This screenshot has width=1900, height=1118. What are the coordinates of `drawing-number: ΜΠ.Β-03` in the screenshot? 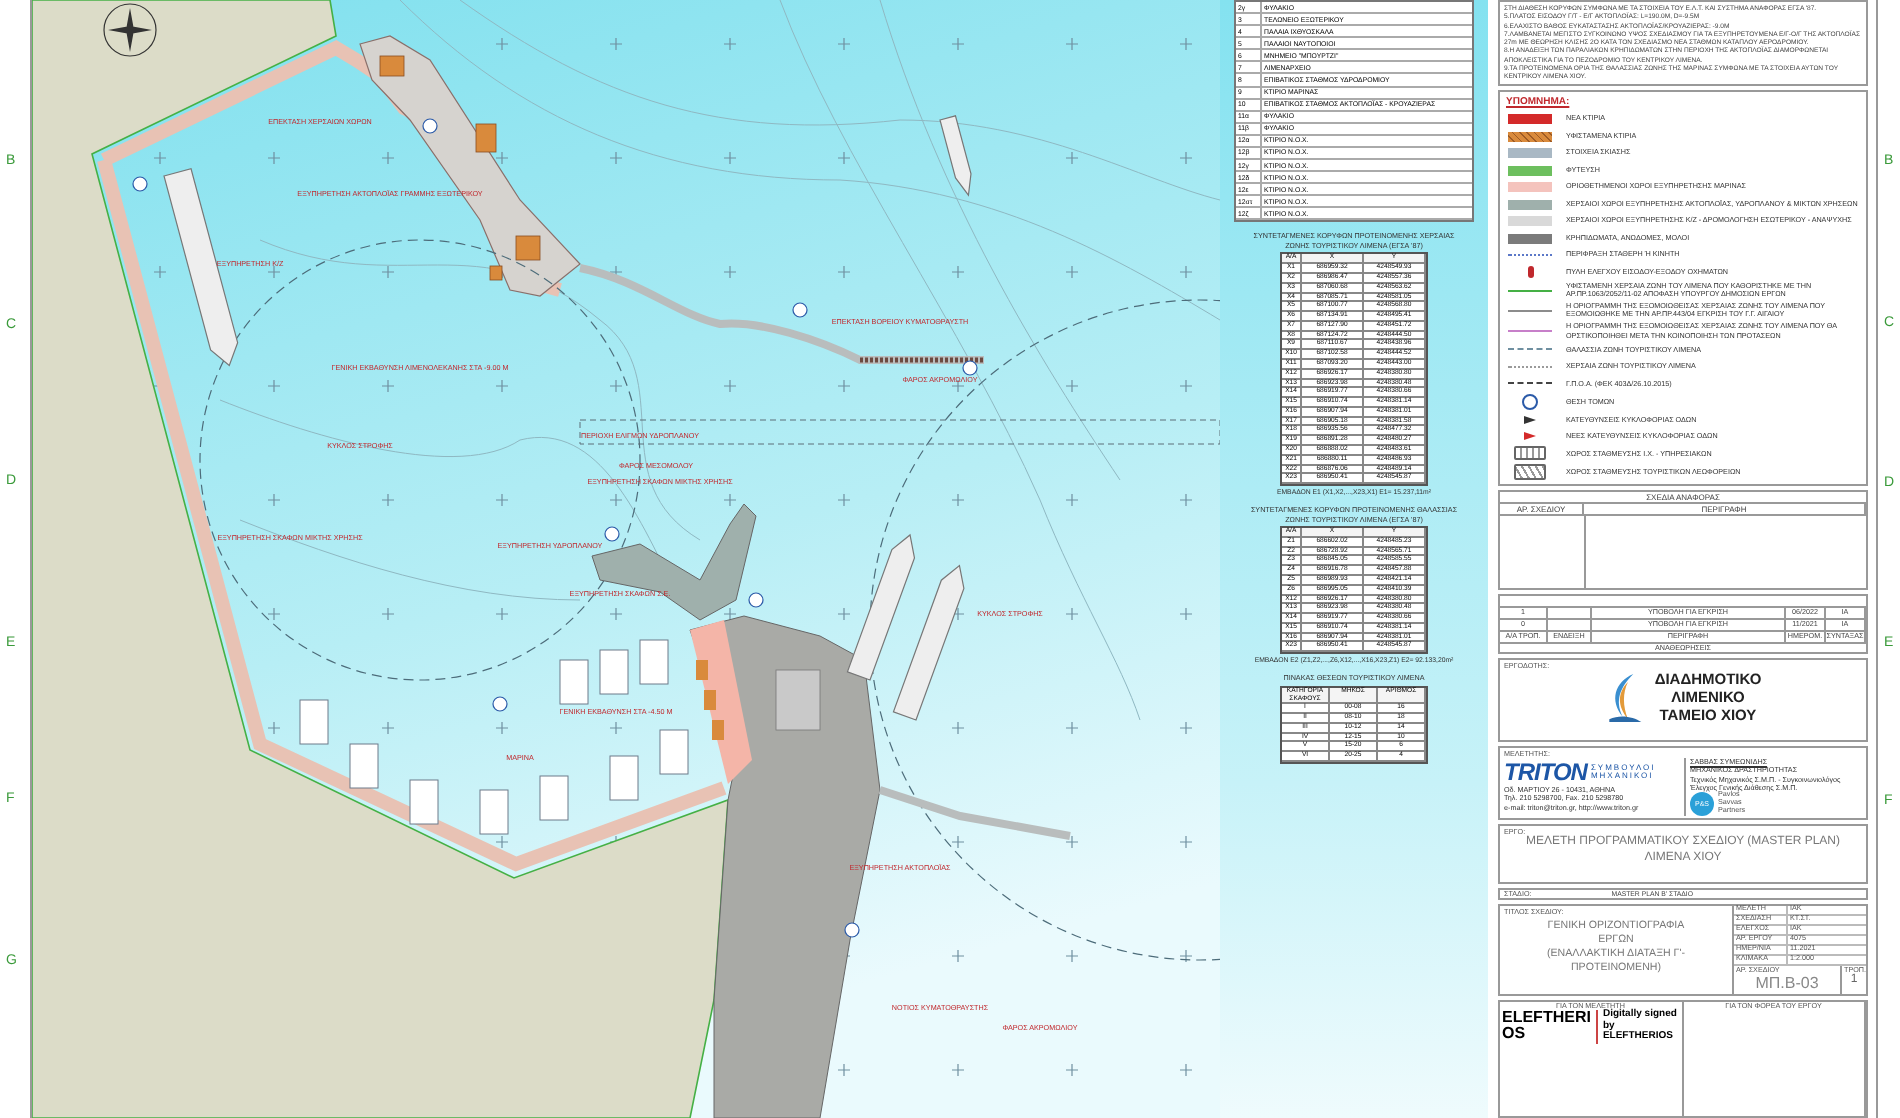 It's located at (1787, 982).